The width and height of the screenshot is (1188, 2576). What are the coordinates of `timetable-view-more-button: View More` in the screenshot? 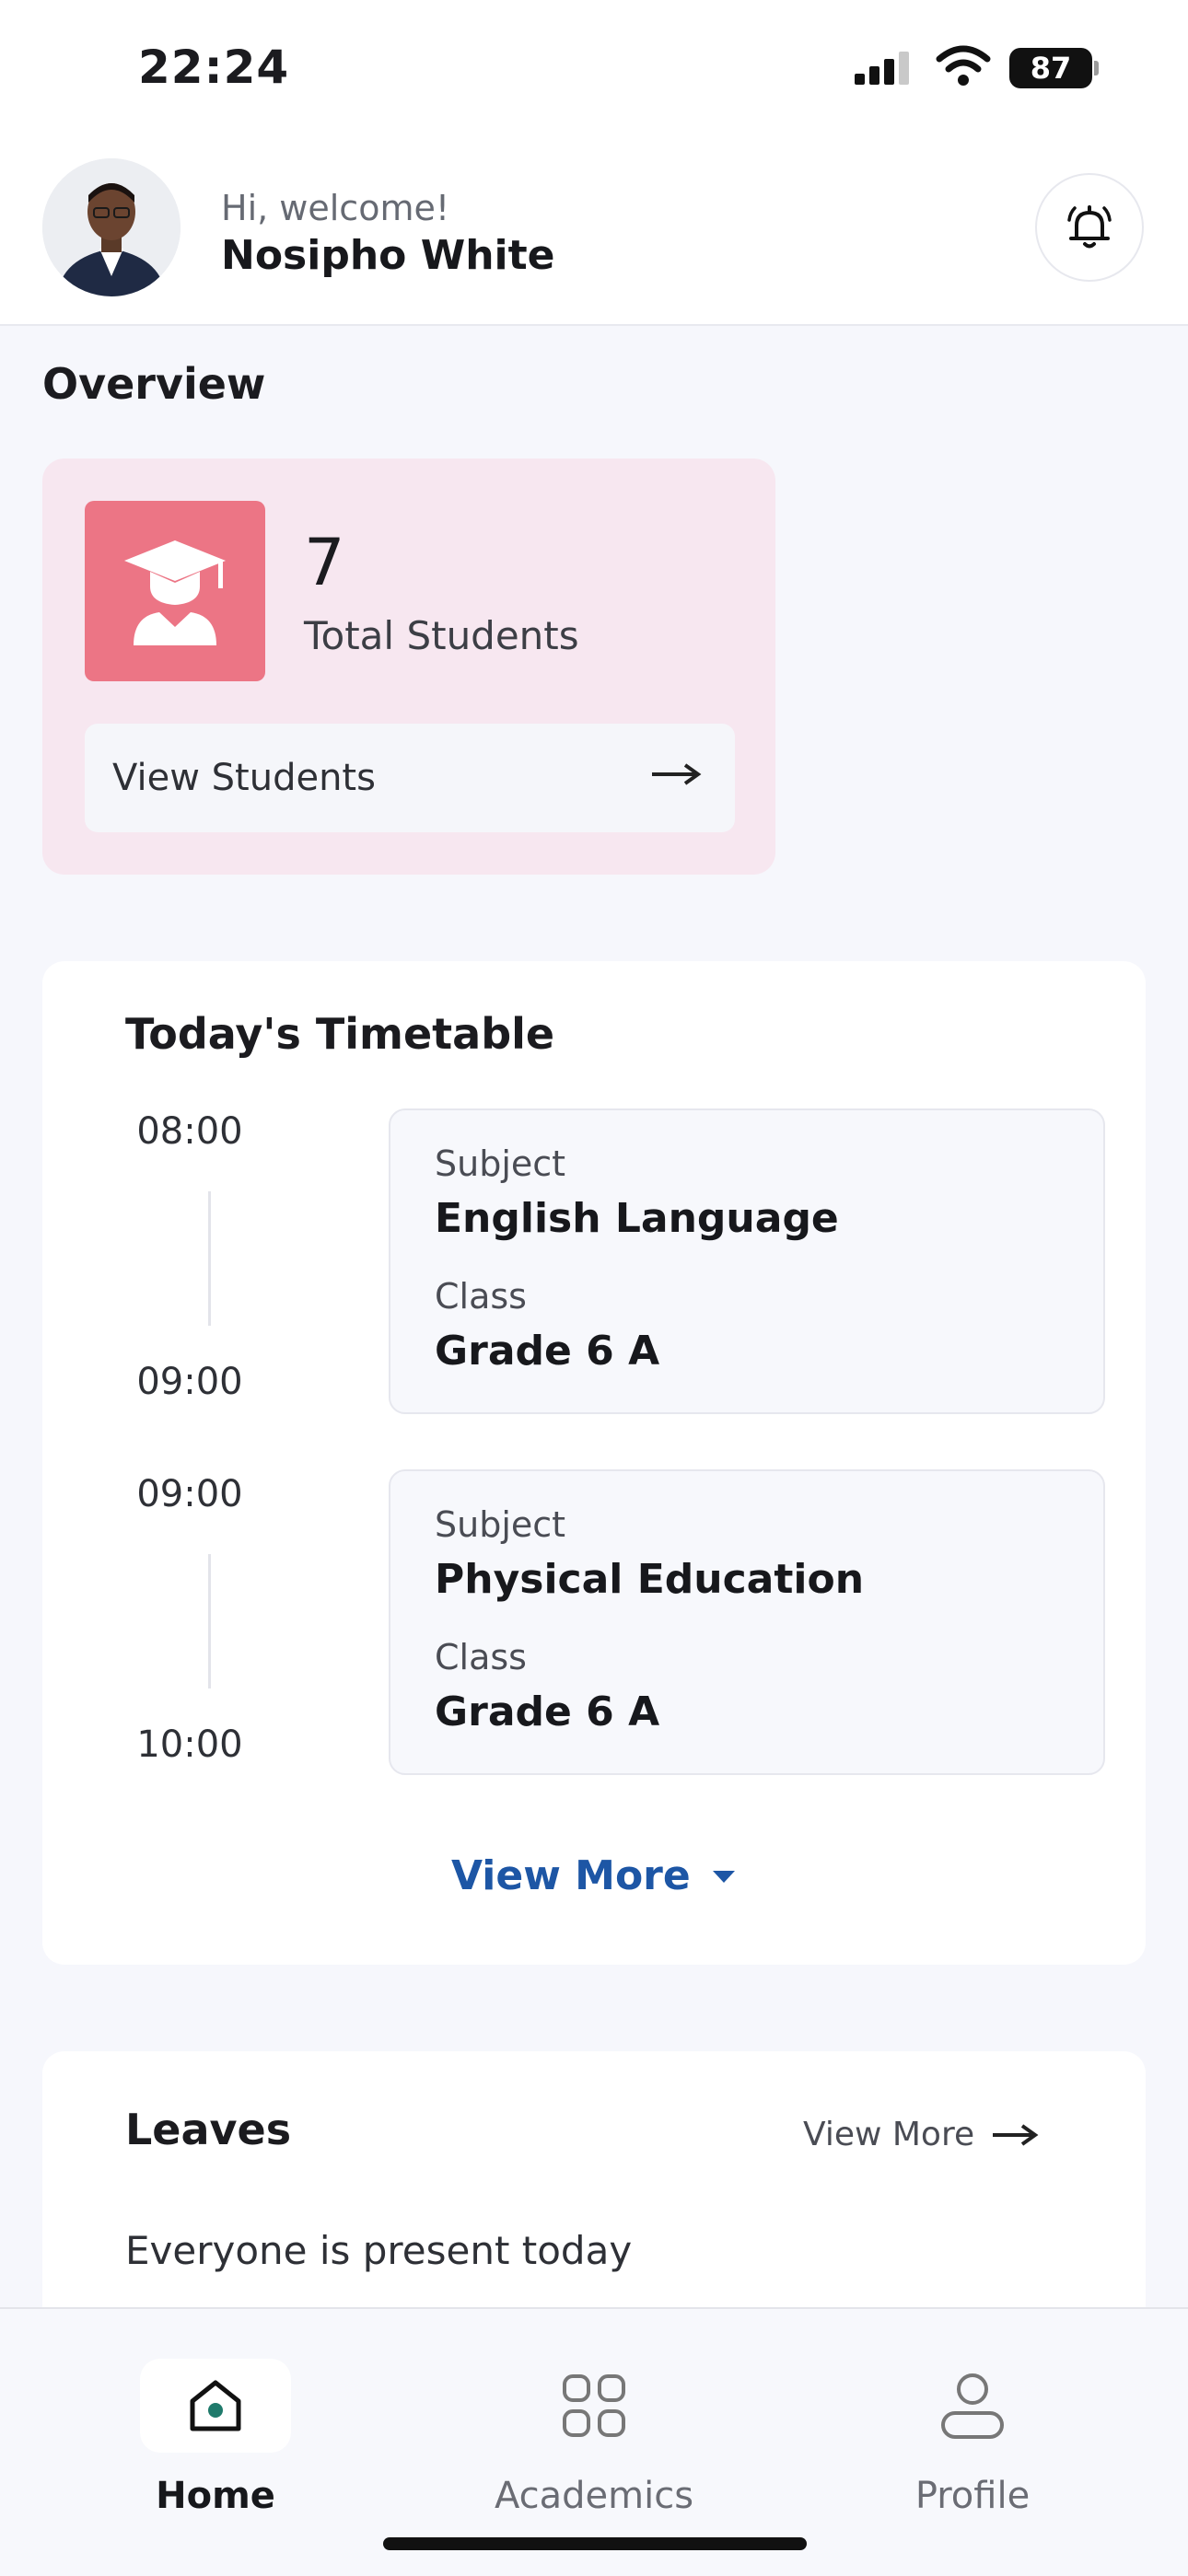 It's located at (594, 1875).